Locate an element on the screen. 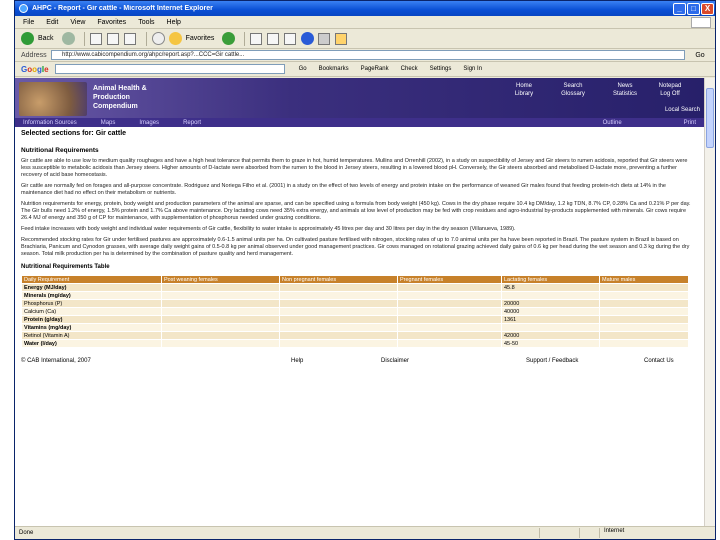  subnav-report: Report is located at coordinates (192, 123).